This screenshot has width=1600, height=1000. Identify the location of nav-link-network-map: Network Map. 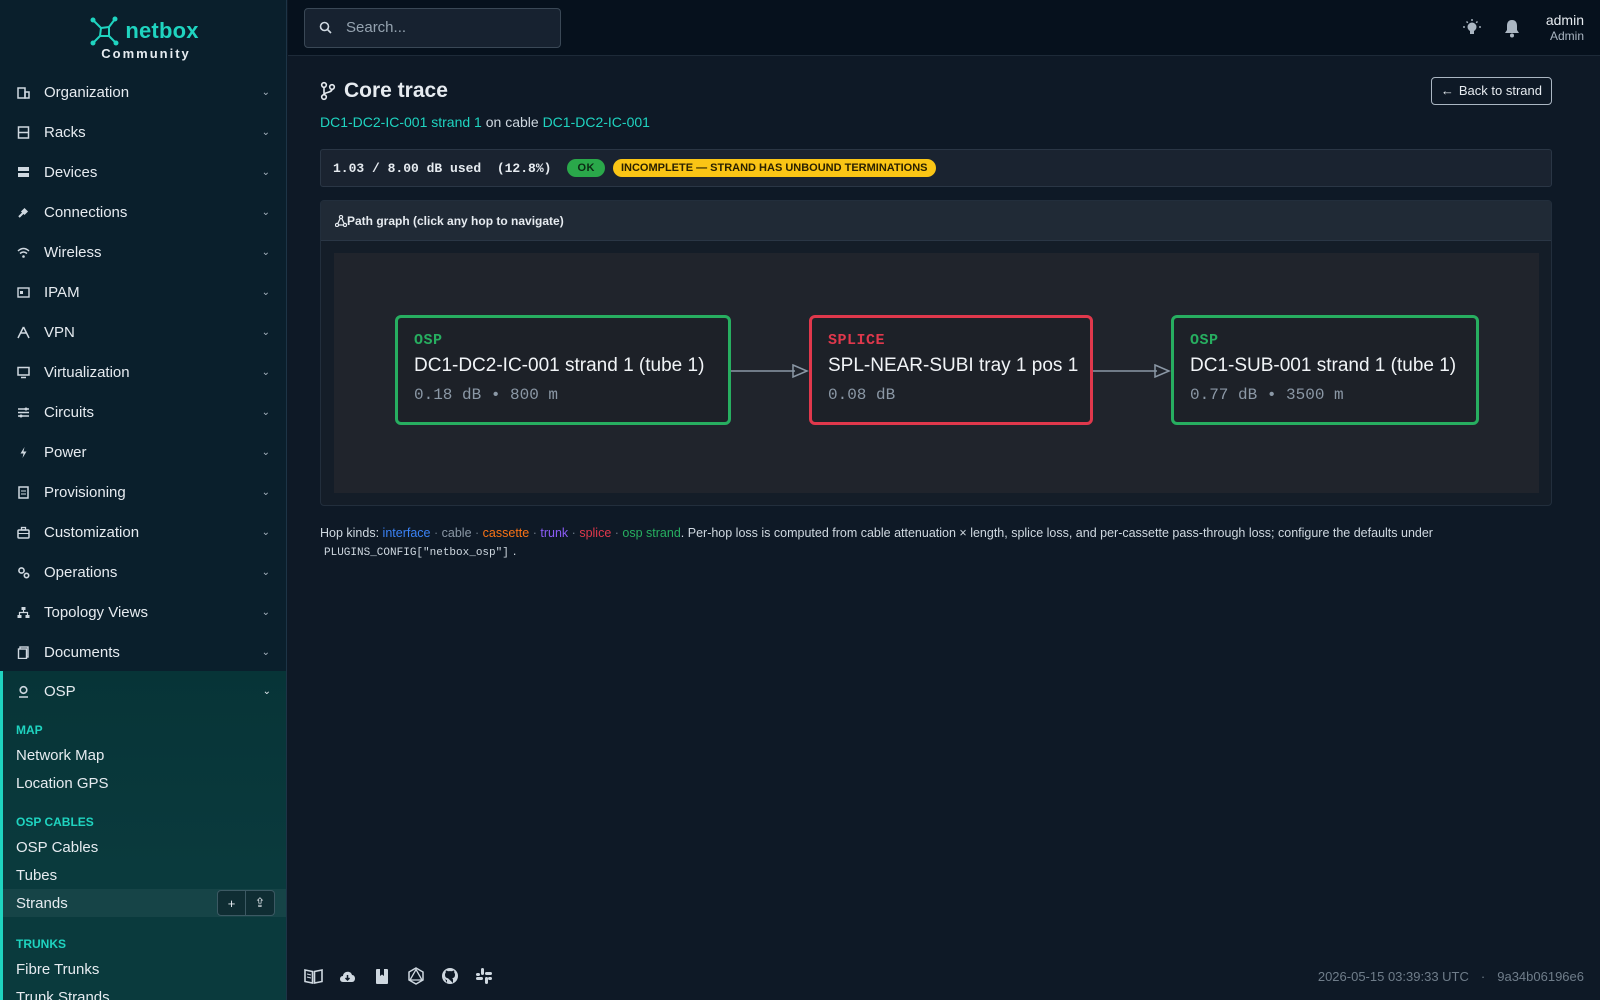
(144, 755).